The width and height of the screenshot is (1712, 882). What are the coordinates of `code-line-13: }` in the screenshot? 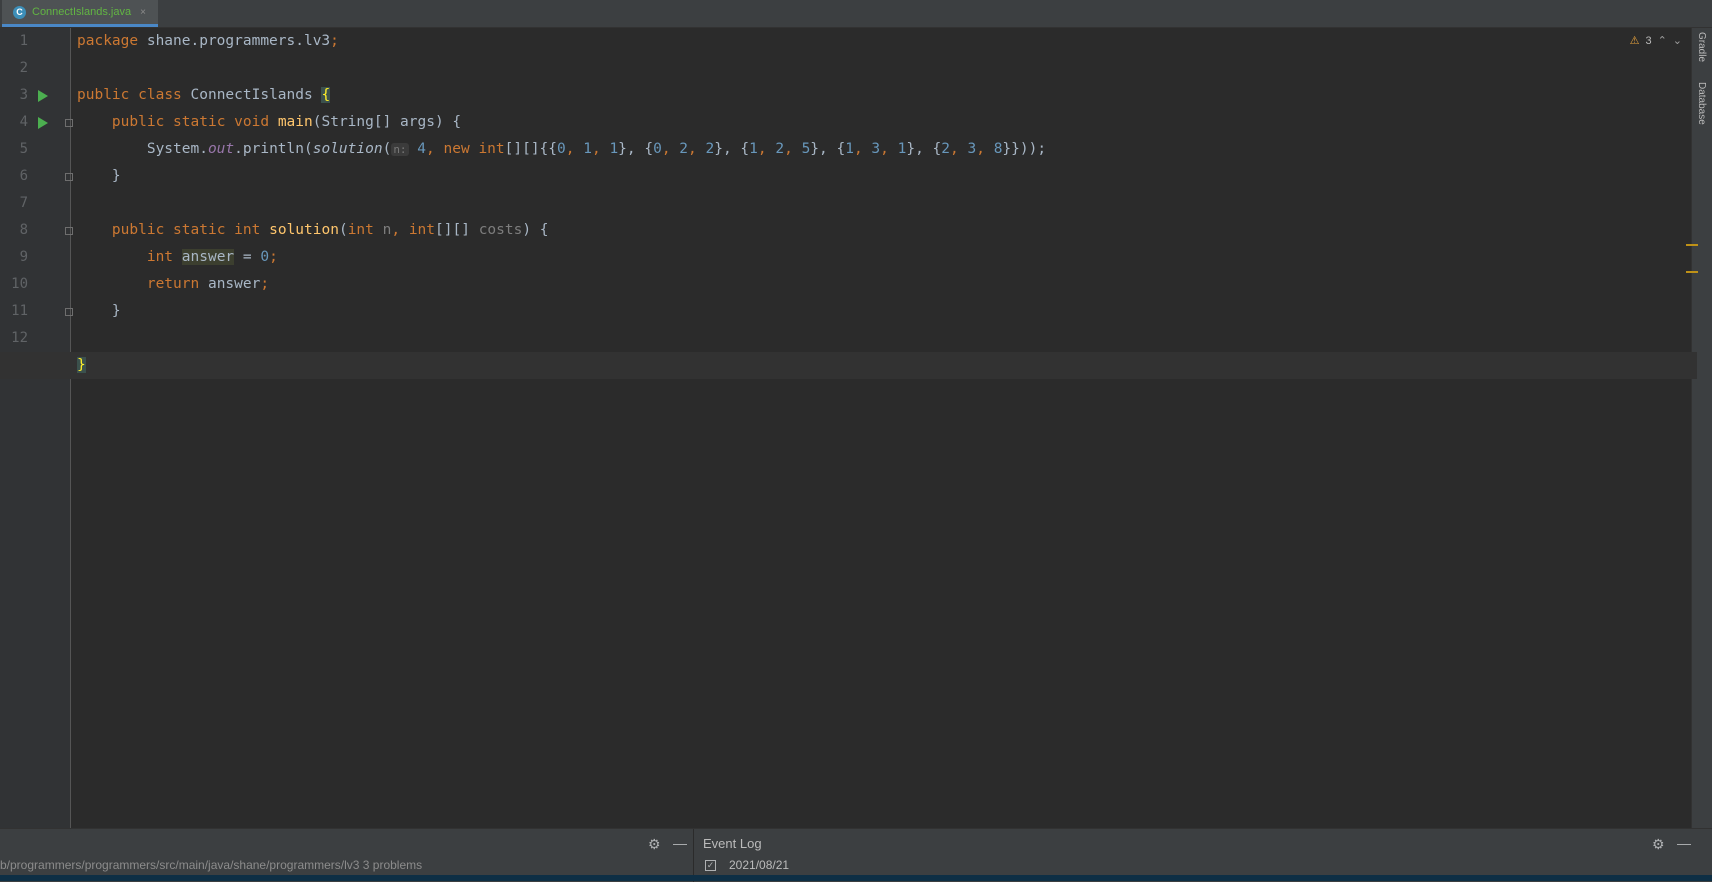 It's located at (81, 365).